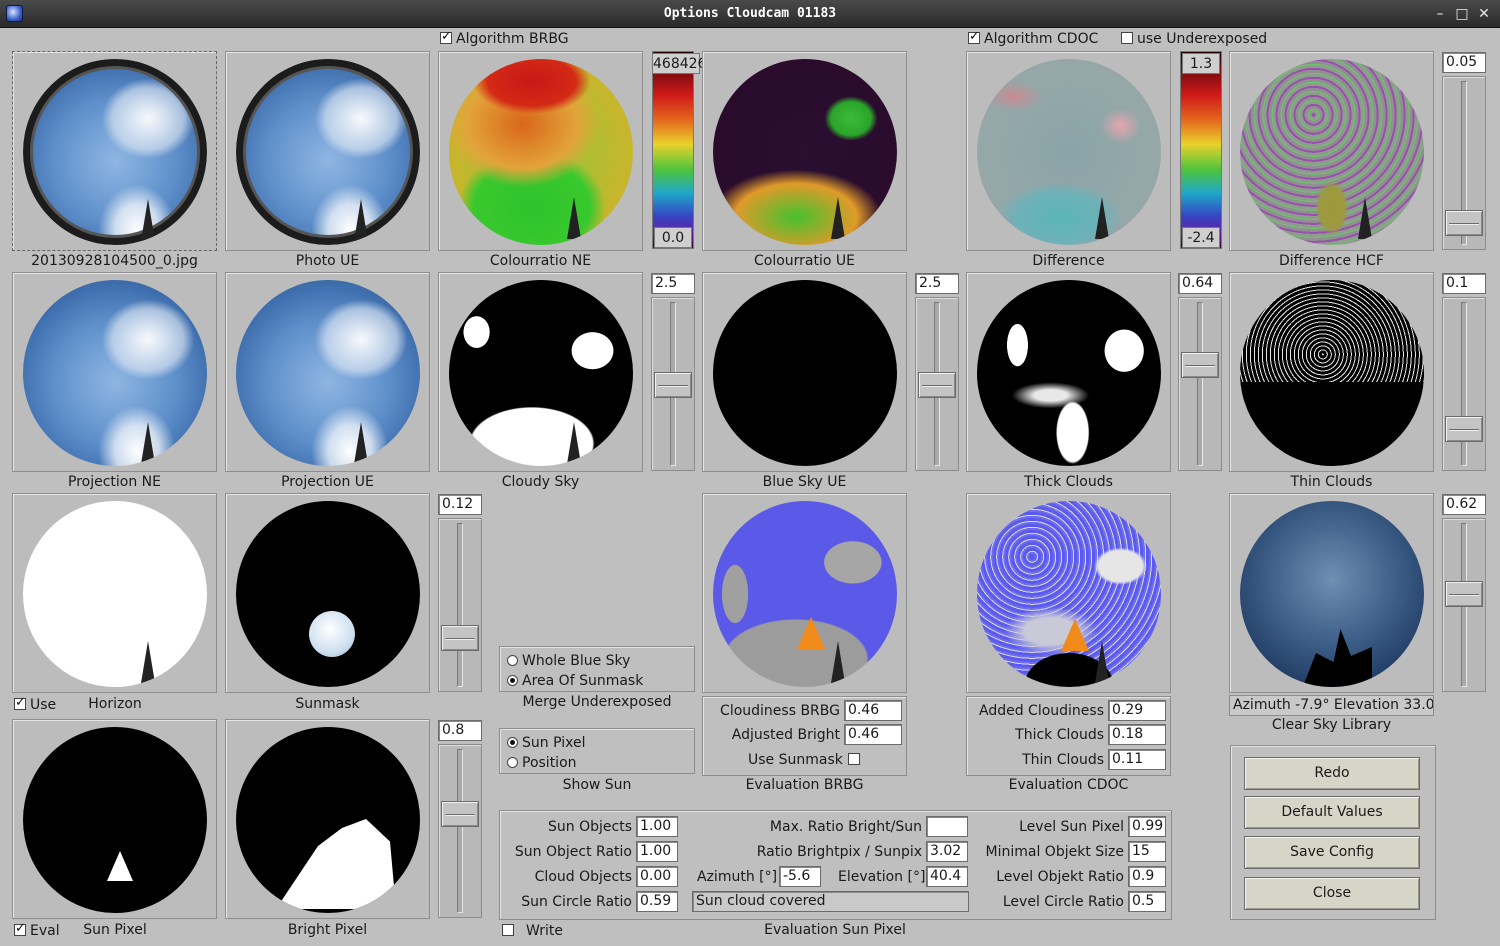 The image size is (1500, 946). What do you see at coordinates (1200, 384) in the screenshot?
I see `thick-threshold-slider` at bounding box center [1200, 384].